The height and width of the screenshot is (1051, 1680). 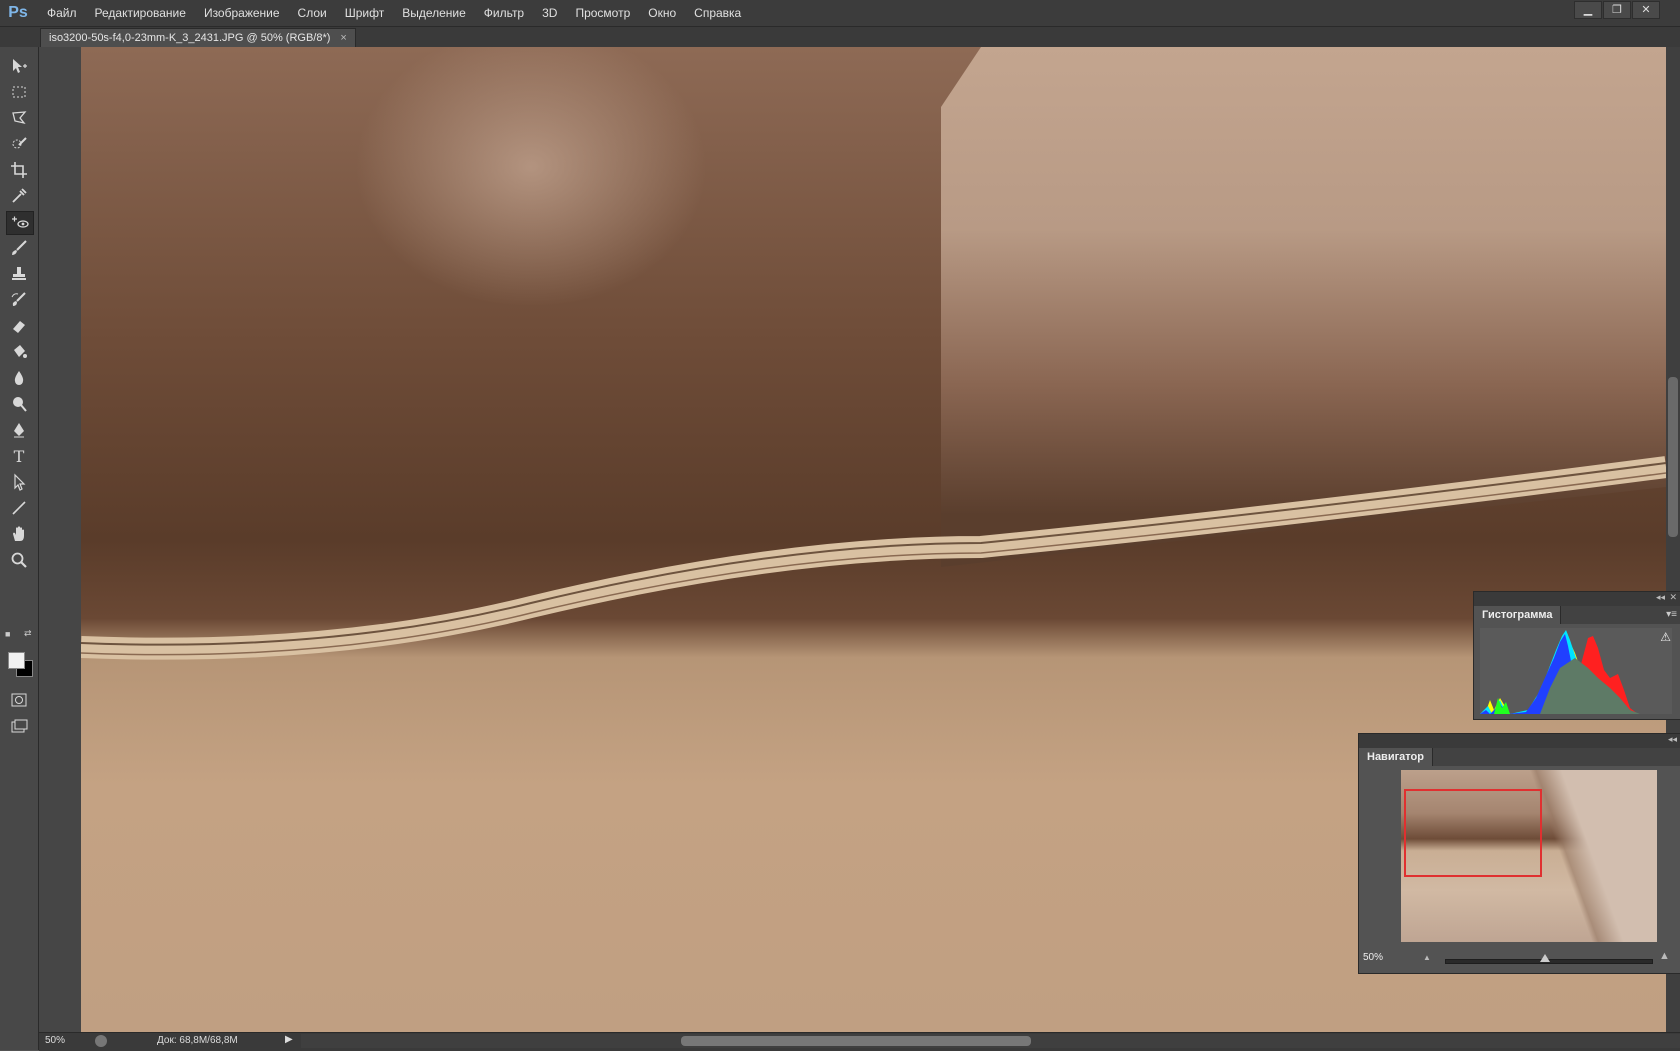 What do you see at coordinates (1473, 833) in the screenshot?
I see `navigator-view-box` at bounding box center [1473, 833].